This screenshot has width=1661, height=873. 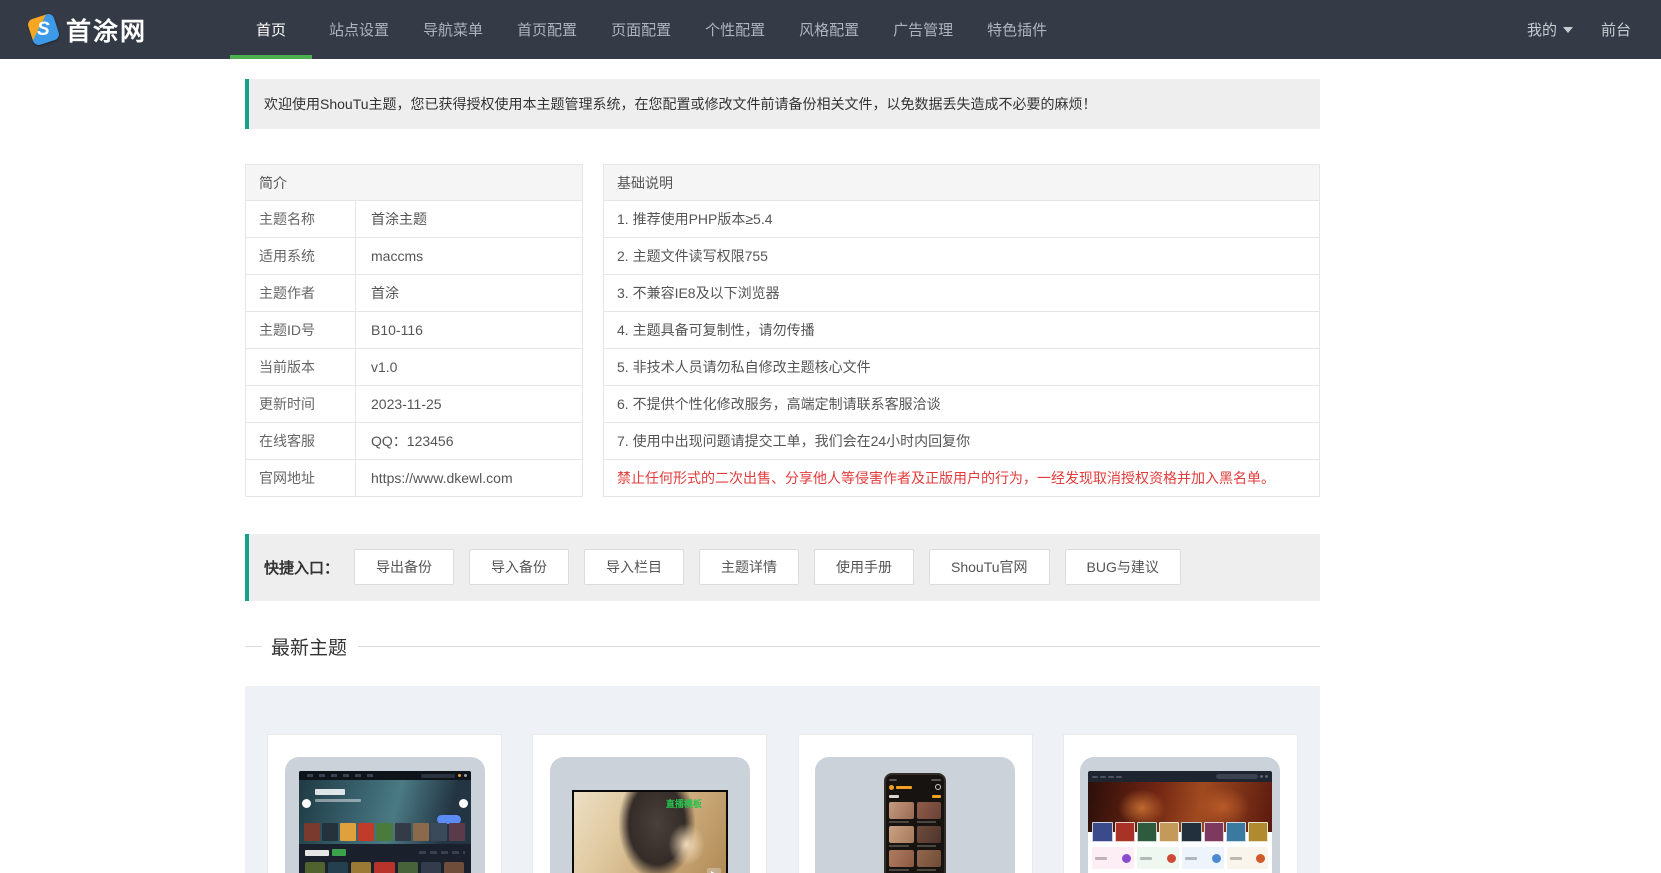 I want to click on quick-button-user-manual: 使用手册, so click(x=864, y=567).